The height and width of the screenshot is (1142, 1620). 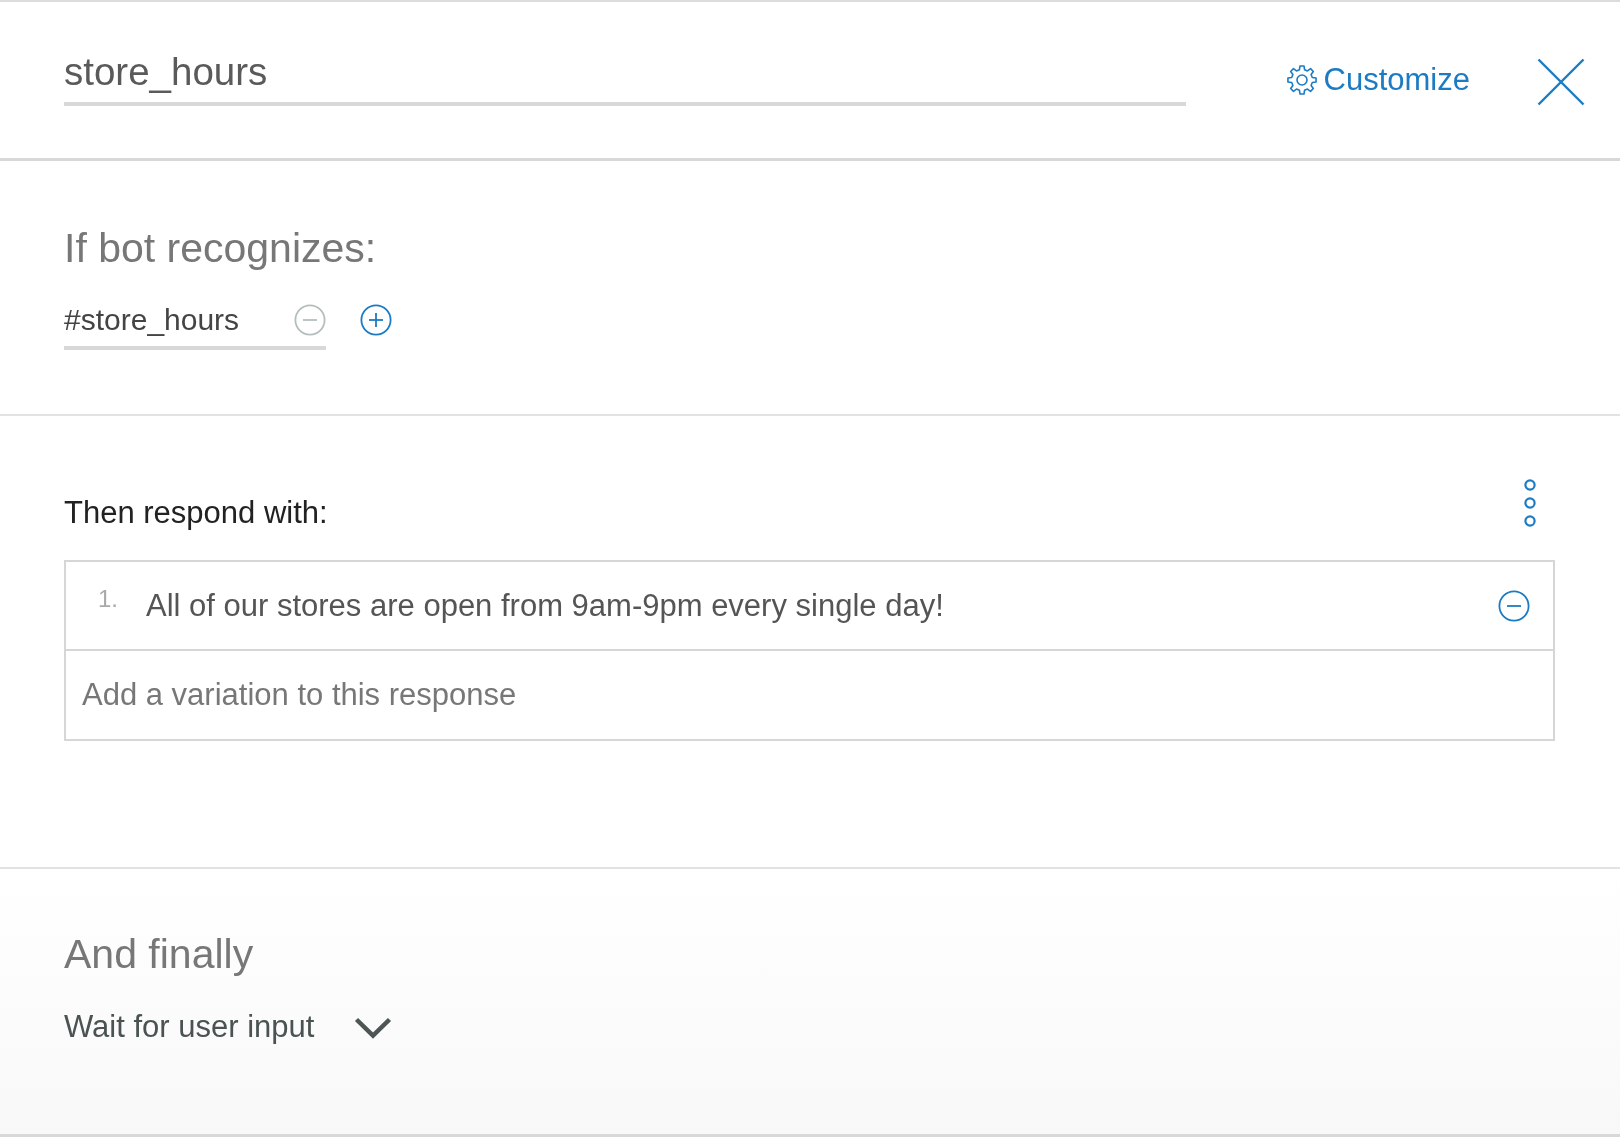 I want to click on close-button, so click(x=1561, y=82).